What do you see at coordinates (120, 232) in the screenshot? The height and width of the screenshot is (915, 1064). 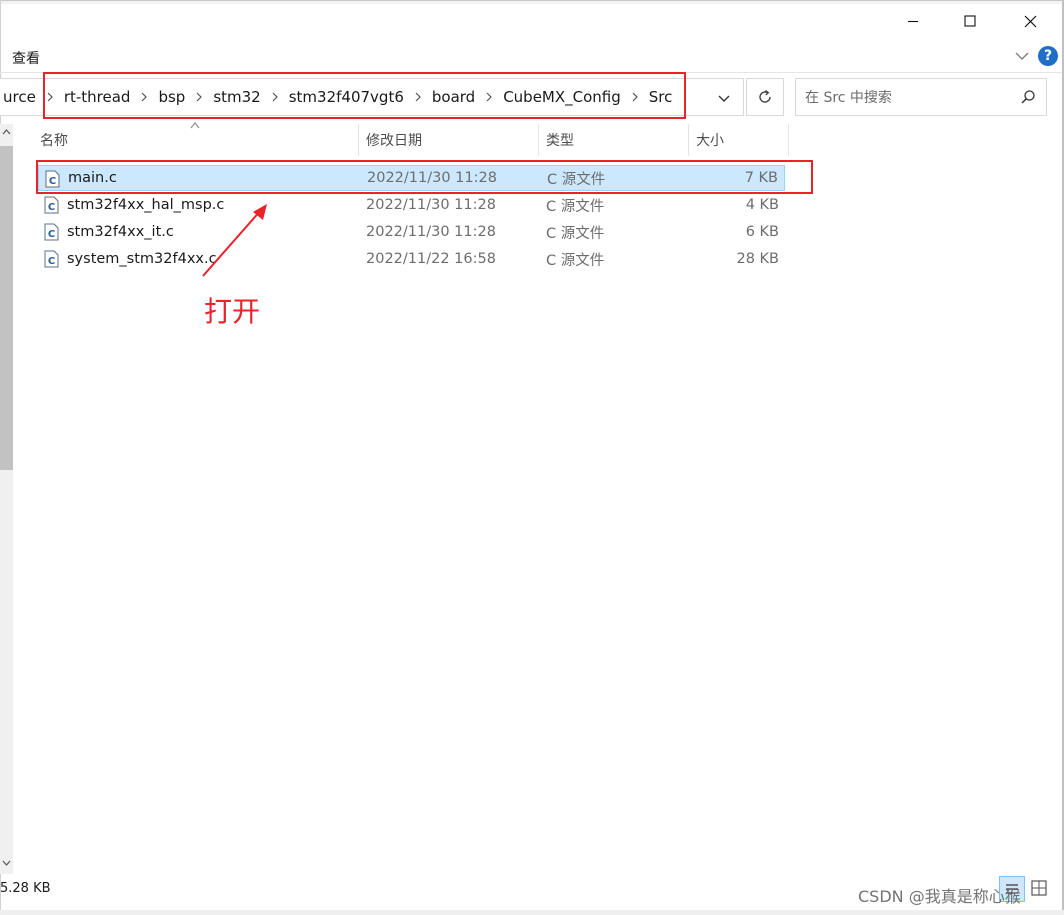 I see `file-name: stm32f4xx_it.c` at bounding box center [120, 232].